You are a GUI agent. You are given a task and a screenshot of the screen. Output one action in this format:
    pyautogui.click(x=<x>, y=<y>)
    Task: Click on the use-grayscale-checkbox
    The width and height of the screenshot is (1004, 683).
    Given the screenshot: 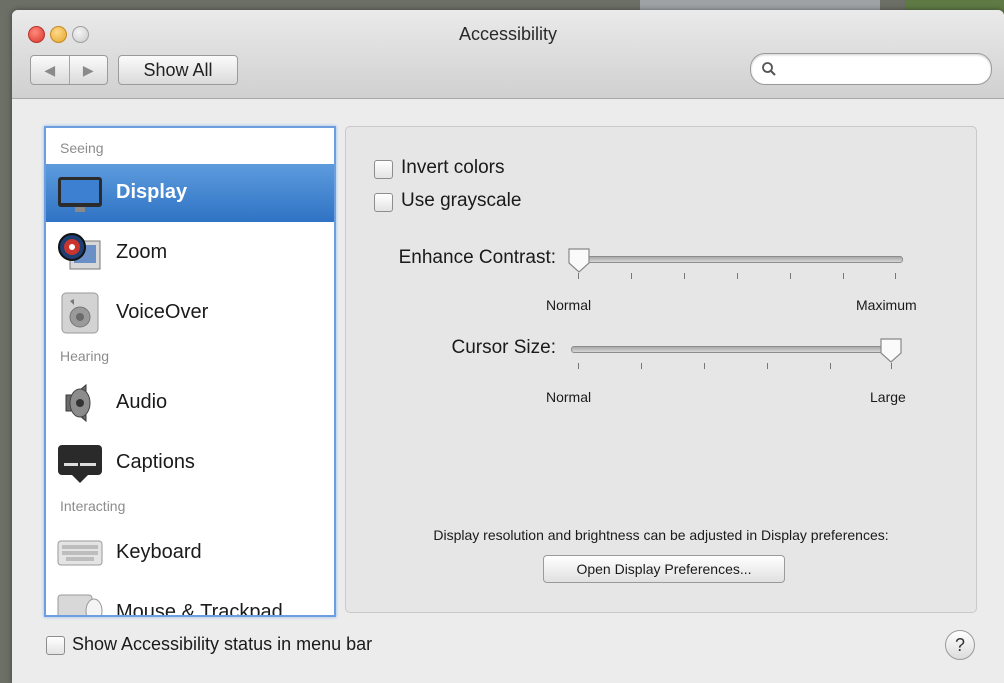 What is the action you would take?
    pyautogui.click(x=383, y=202)
    